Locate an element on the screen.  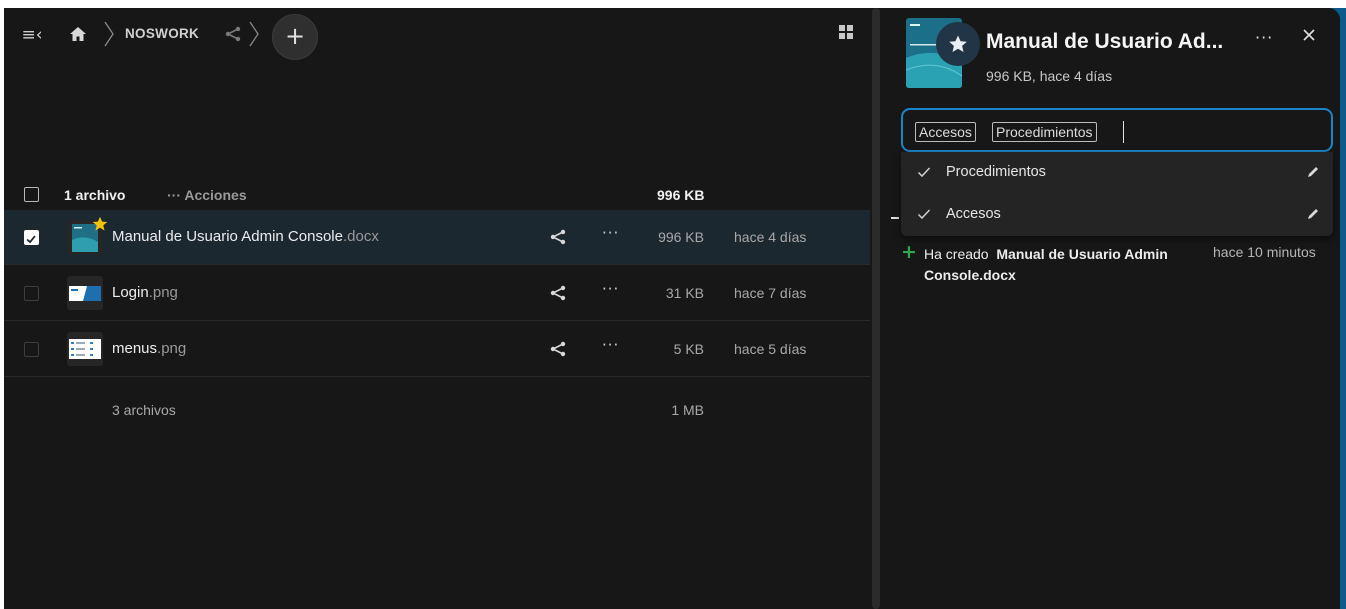
new-button: + is located at coordinates (295, 37).